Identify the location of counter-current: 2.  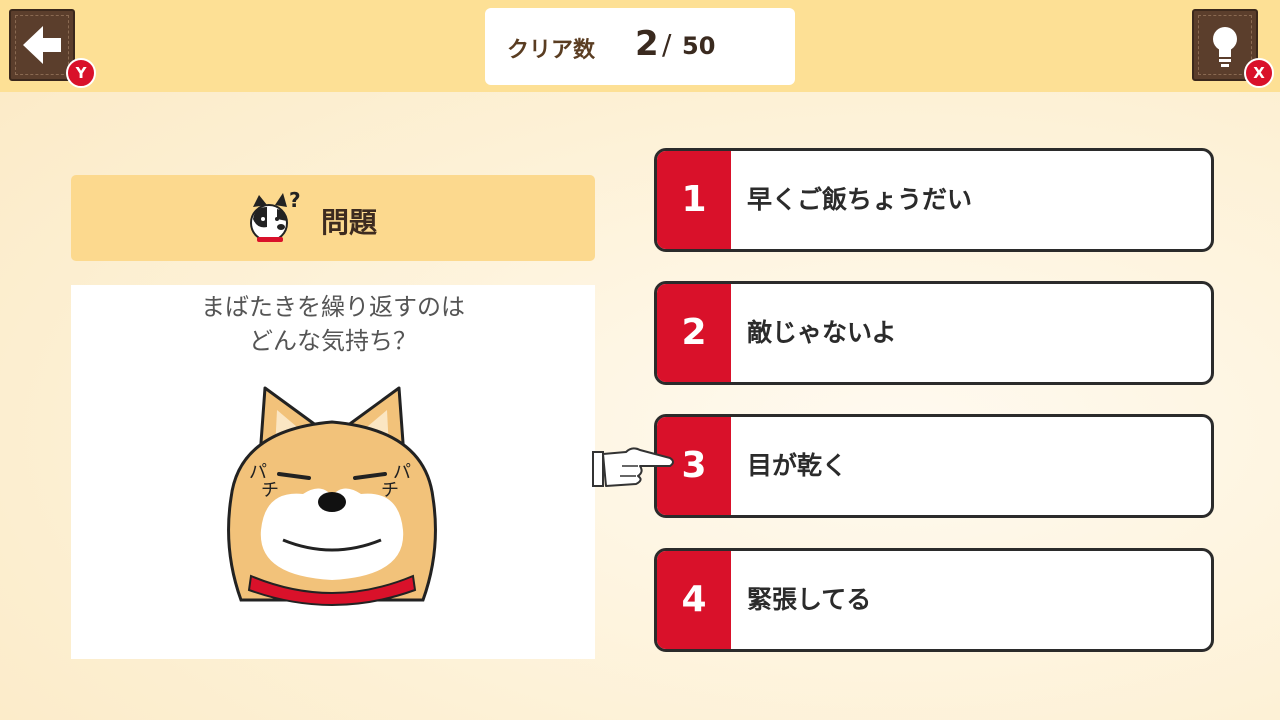
(647, 44).